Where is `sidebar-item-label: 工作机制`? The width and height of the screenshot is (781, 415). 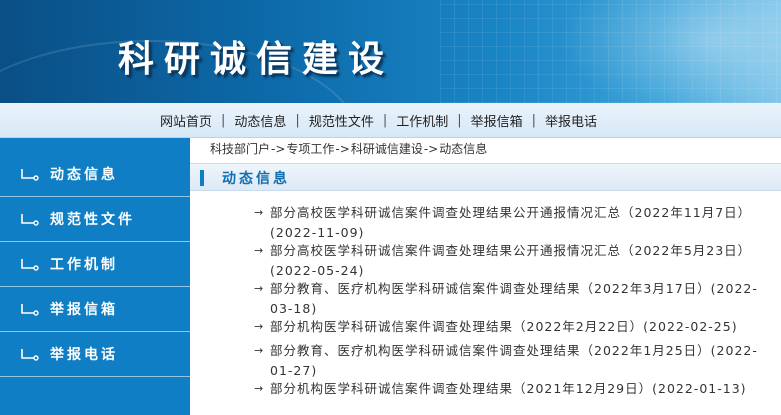 sidebar-item-label: 工作机制 is located at coordinates (84, 265).